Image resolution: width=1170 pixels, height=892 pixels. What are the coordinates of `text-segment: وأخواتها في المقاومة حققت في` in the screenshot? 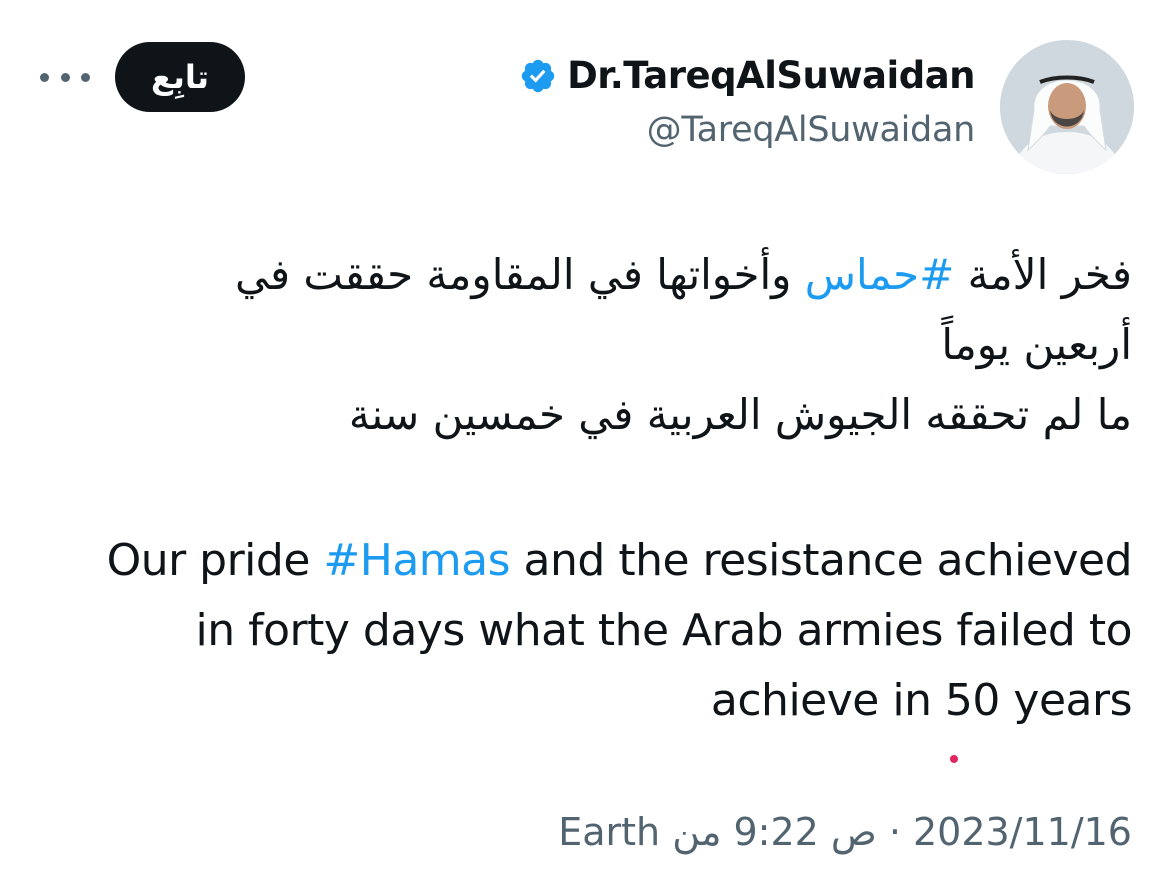 It's located at (519, 274).